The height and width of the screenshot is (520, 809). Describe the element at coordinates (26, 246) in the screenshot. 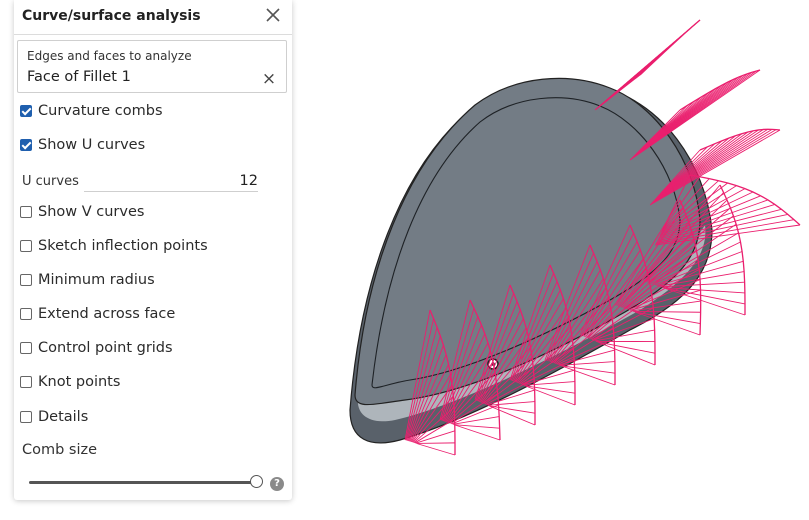

I see `sketch-inflection-points-checkbox` at that location.